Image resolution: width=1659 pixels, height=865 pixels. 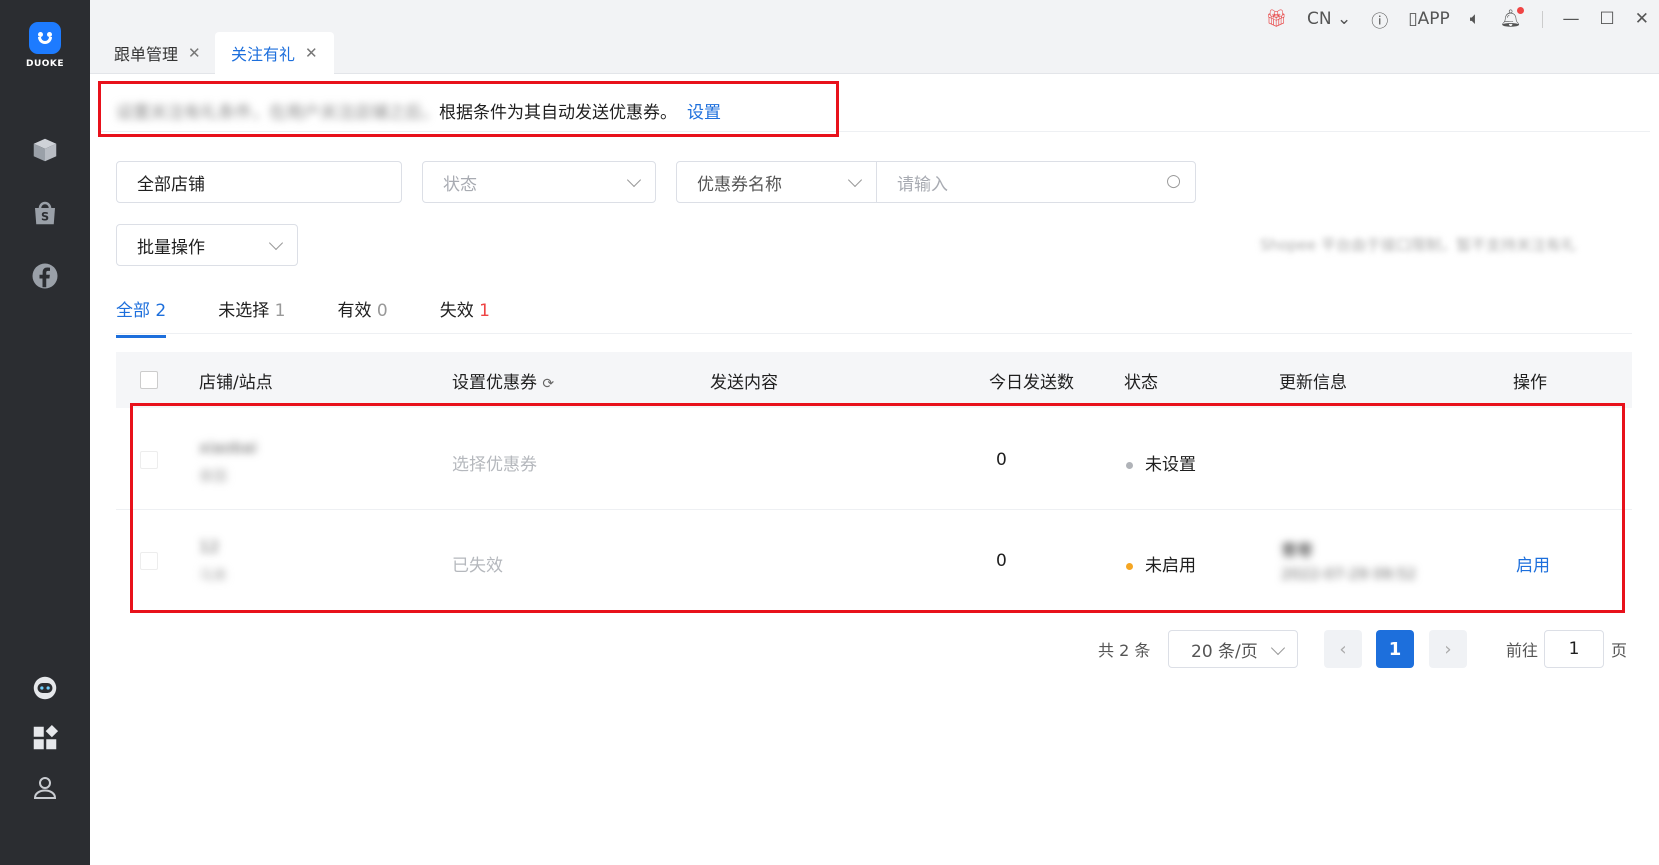 I want to click on tab-valid: 有效 0, so click(x=362, y=317).